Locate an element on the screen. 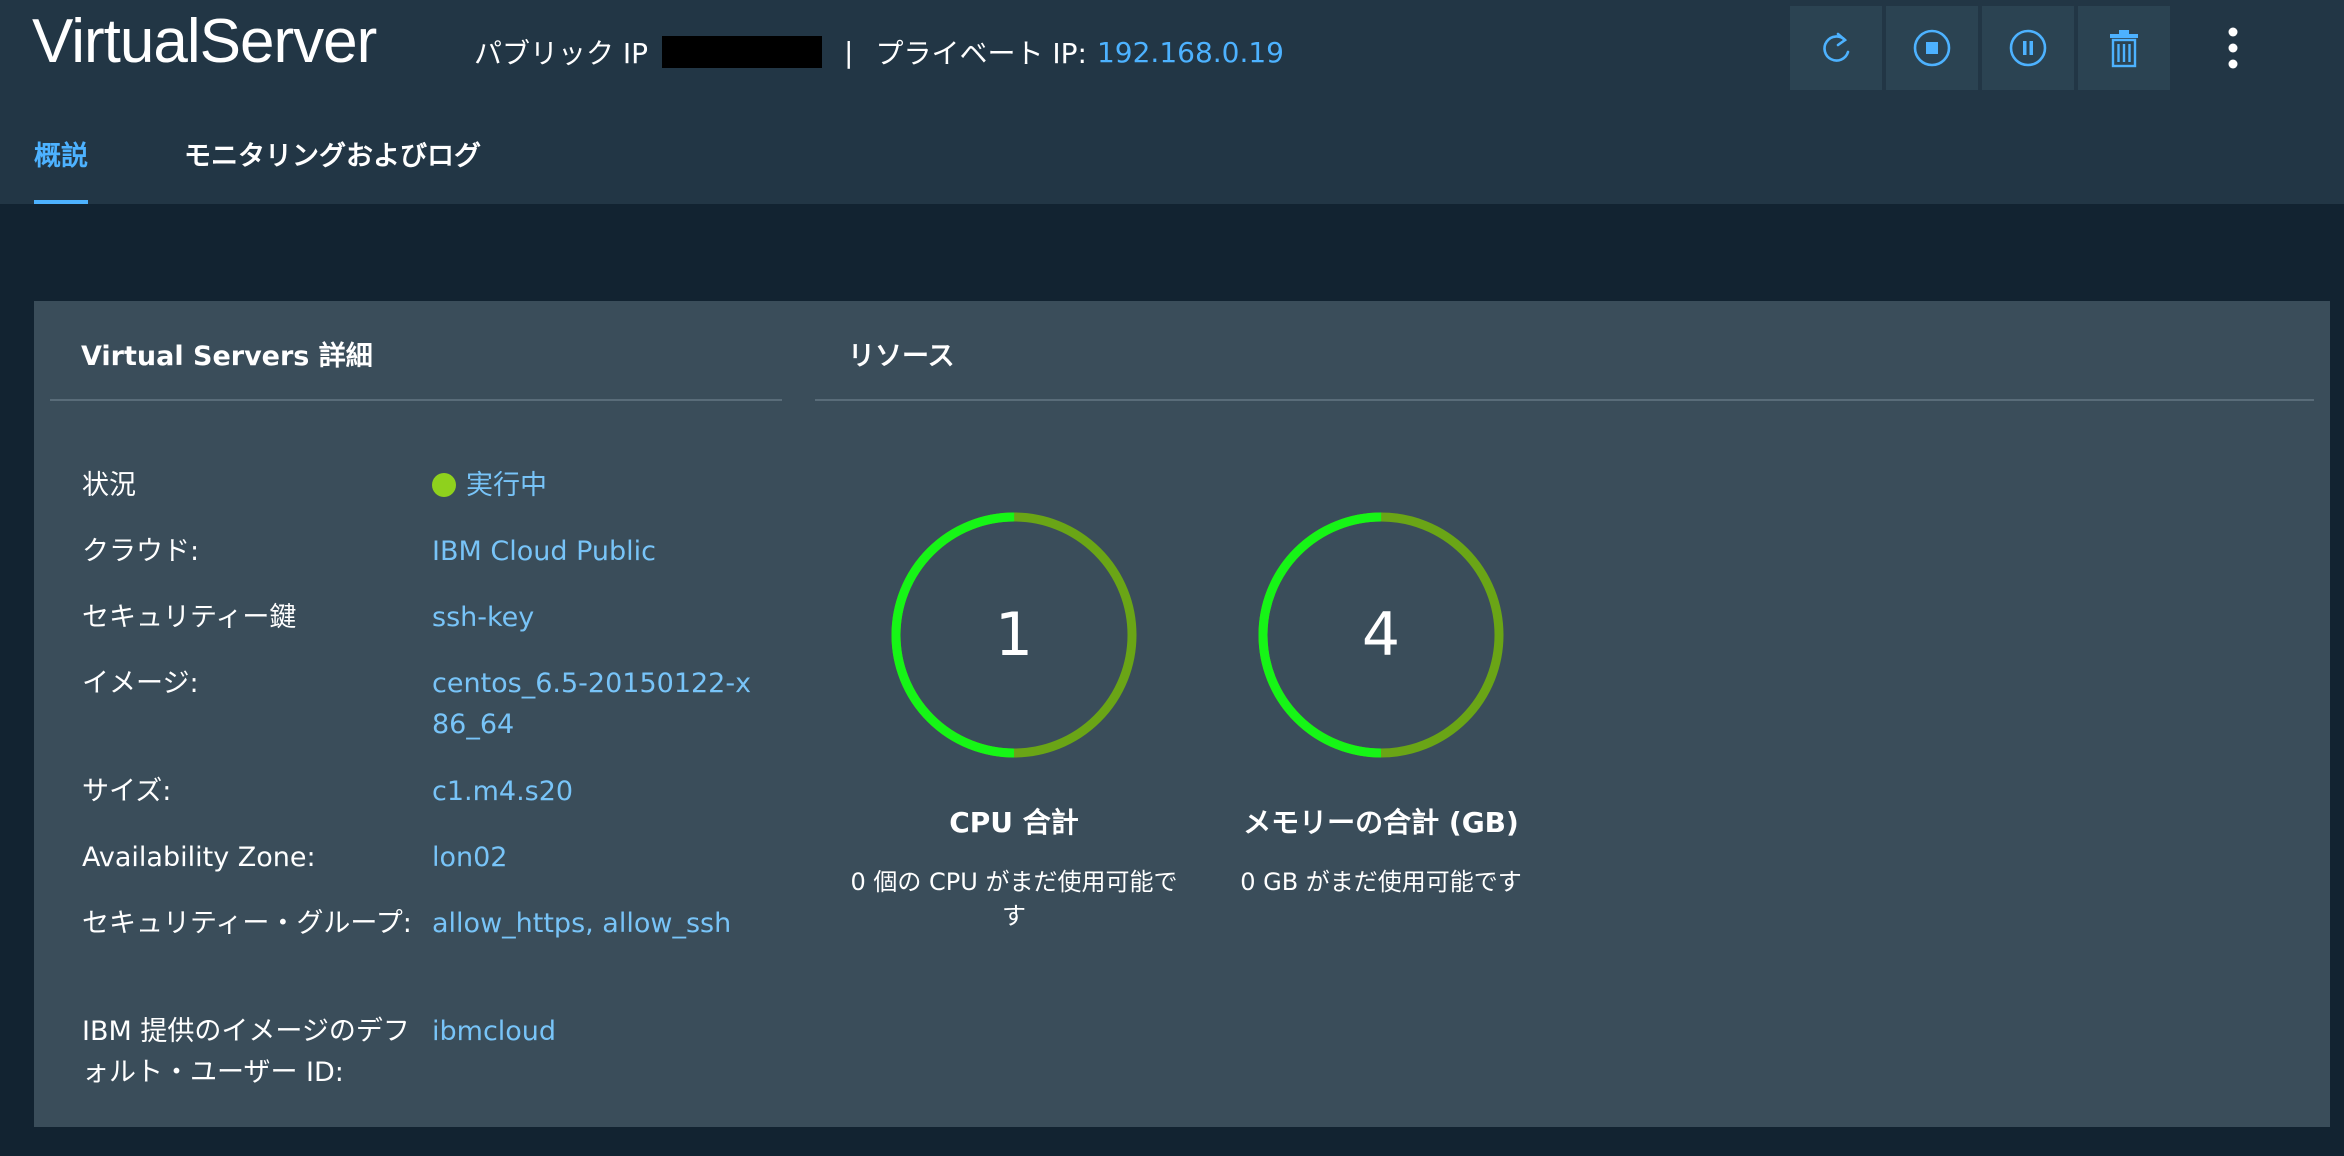 Image resolution: width=2344 pixels, height=1156 pixels. cpu-gauge: 1 CPU 合計 0 個の CPU がまだ使用可能です is located at coordinates (1014, 722).